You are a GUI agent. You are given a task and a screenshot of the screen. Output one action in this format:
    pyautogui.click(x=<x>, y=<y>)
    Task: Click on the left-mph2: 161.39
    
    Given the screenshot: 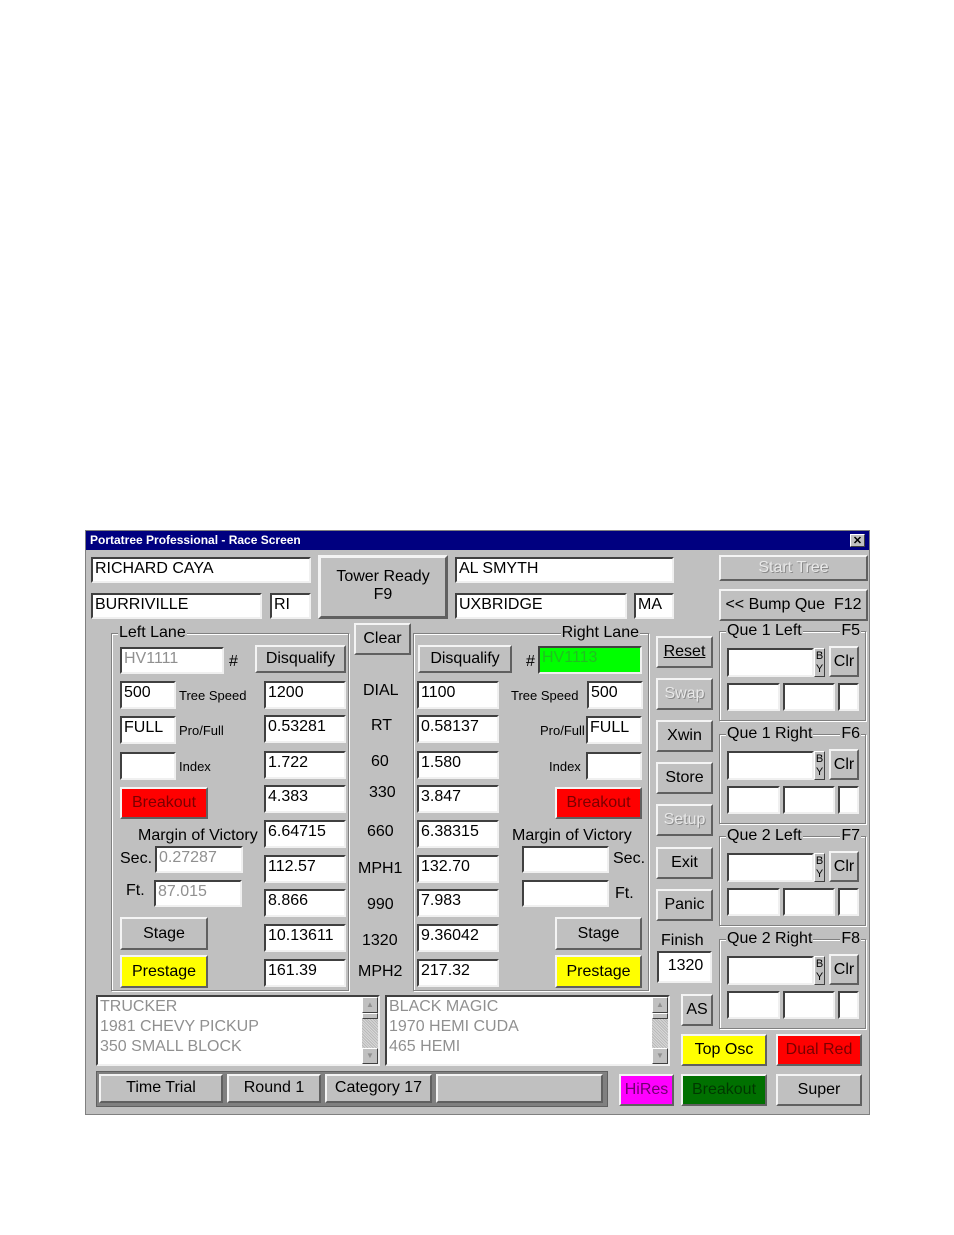 What is the action you would take?
    pyautogui.click(x=305, y=973)
    